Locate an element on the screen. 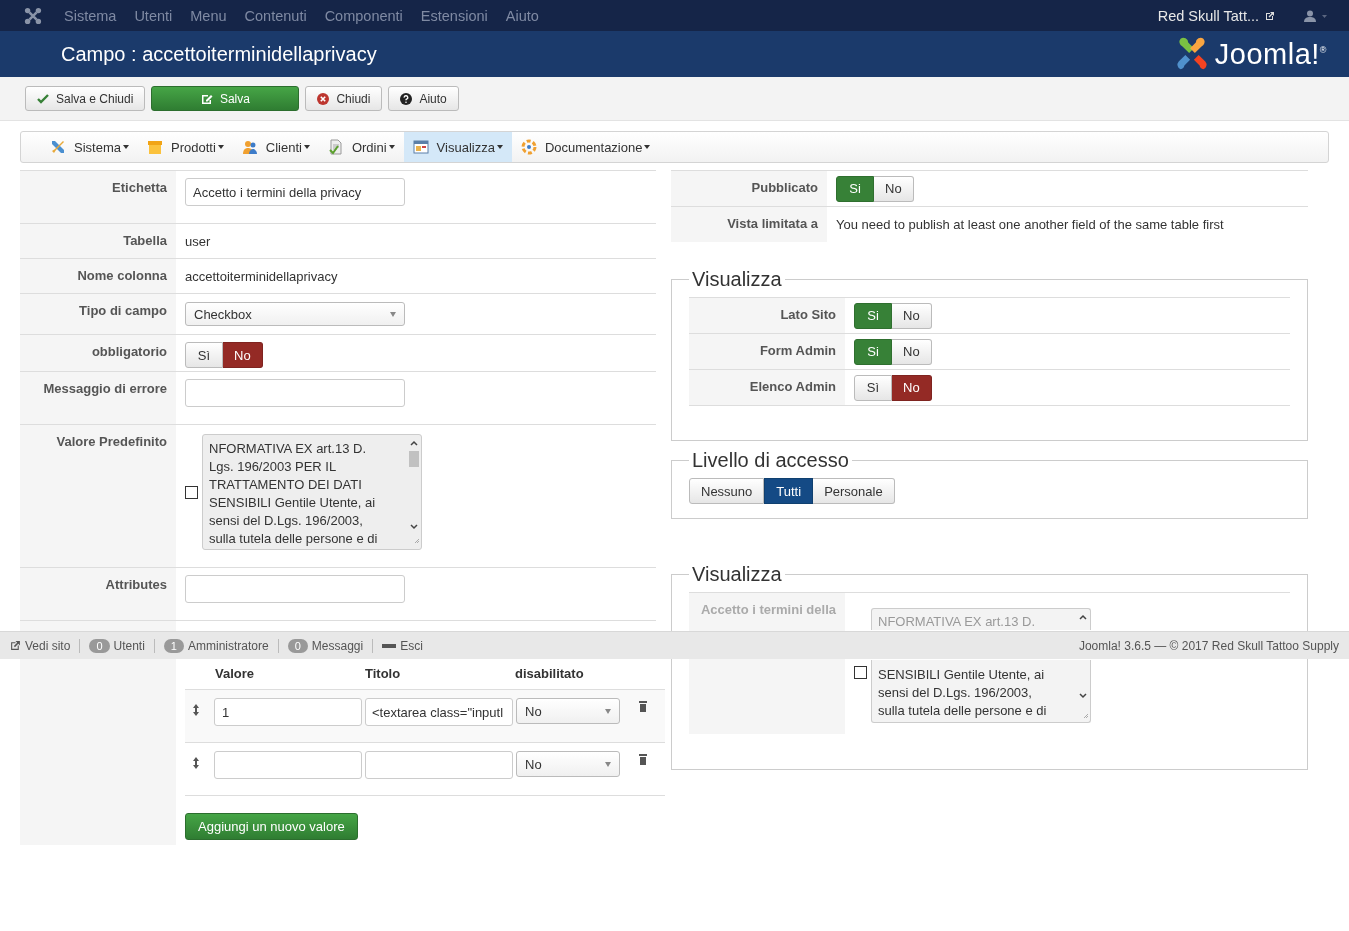 The image size is (1349, 931). menu-item: Utenti is located at coordinates (153, 15).